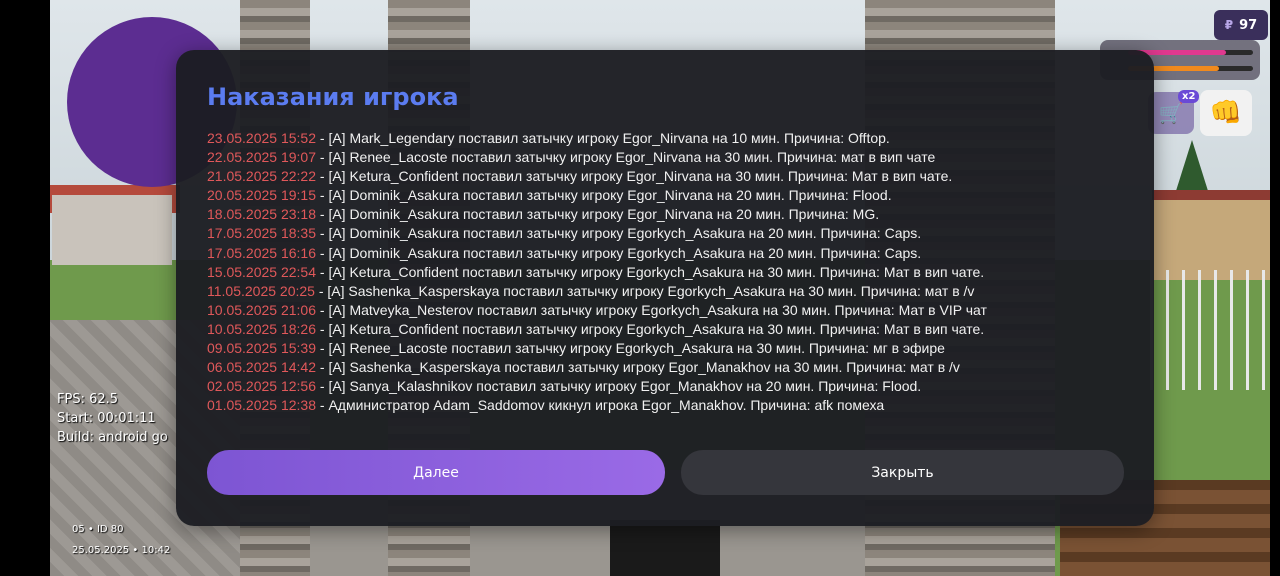 The height and width of the screenshot is (576, 1280). What do you see at coordinates (261, 309) in the screenshot?
I see `log-entry-date: 10.05.2025 21:06` at bounding box center [261, 309].